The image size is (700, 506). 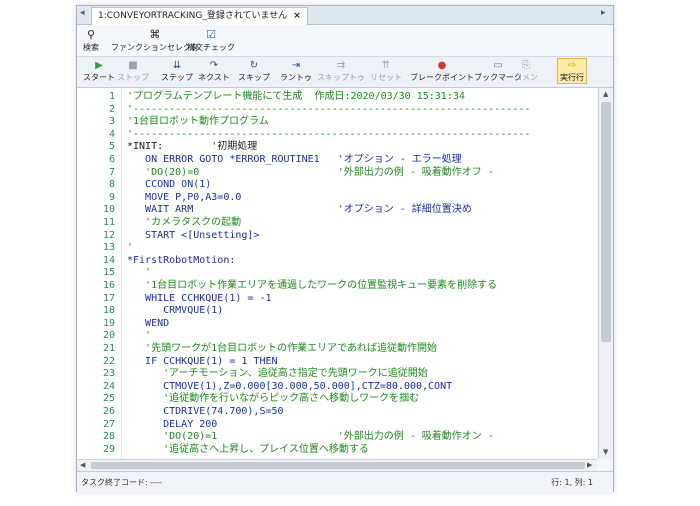 What do you see at coordinates (108, 323) in the screenshot?
I see `line-number: 19` at bounding box center [108, 323].